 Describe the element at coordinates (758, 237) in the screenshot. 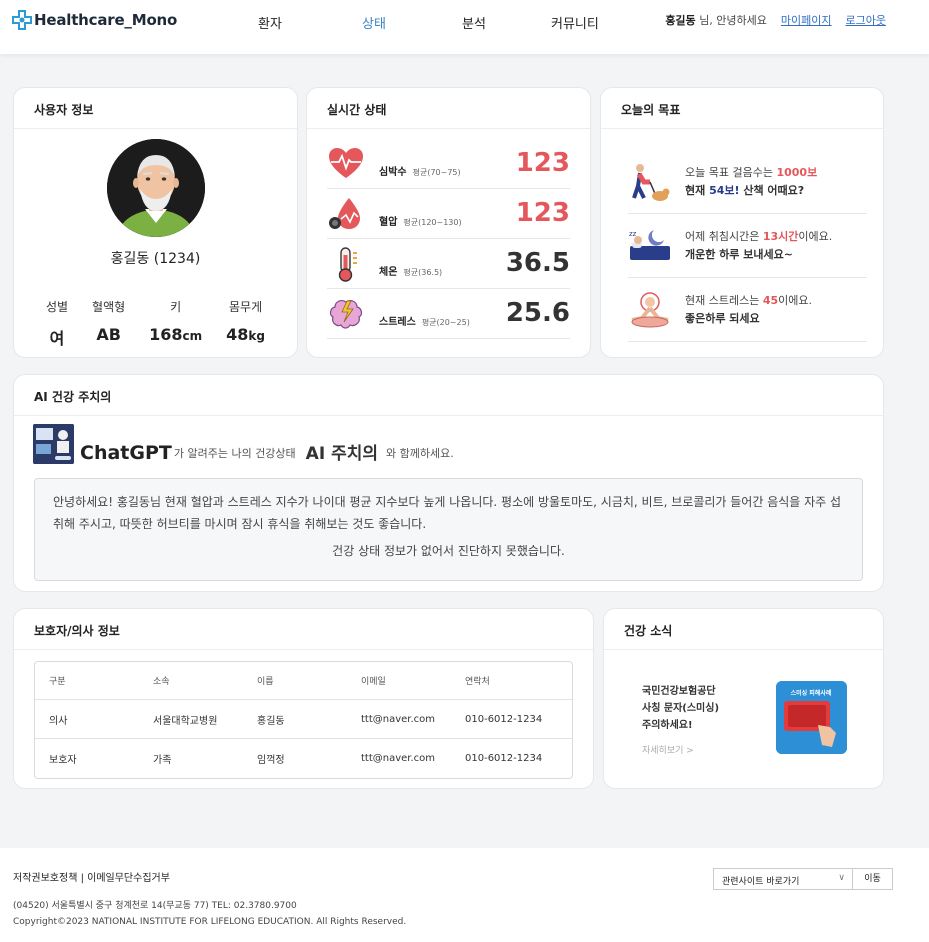

I see `goal-line-1: 어제 취침시간은 13시간이에요.` at that location.